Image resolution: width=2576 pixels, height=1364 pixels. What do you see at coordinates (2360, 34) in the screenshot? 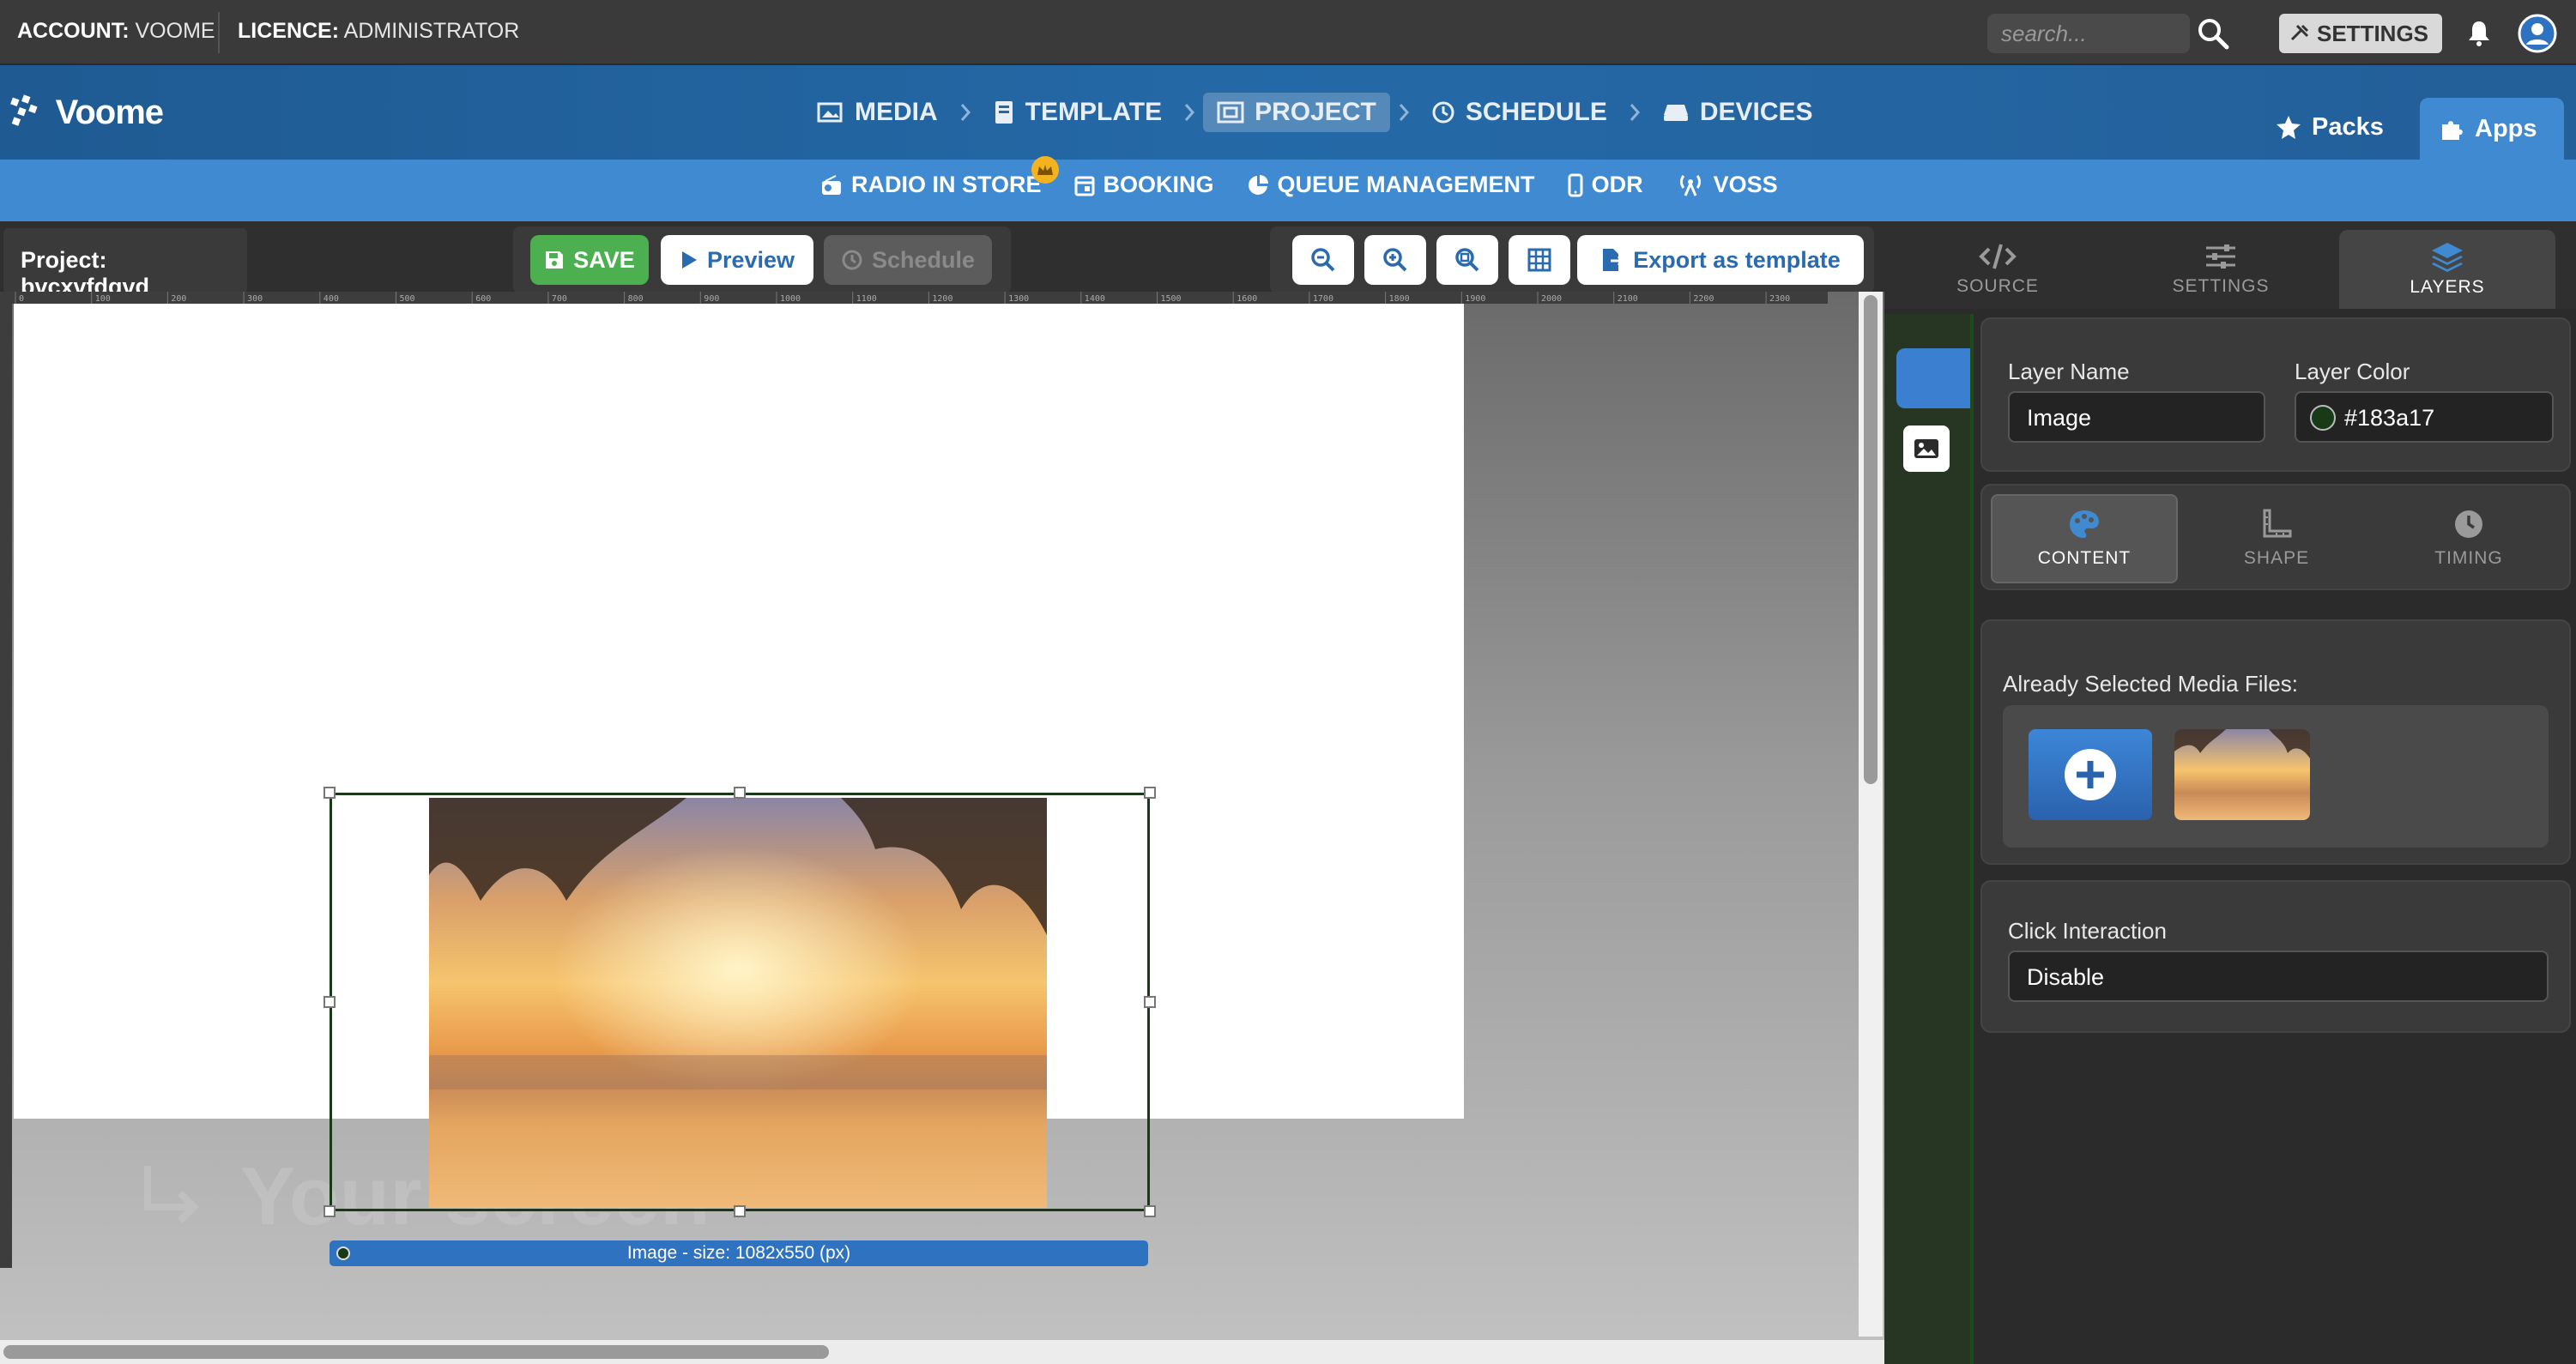
I see `settings-button: SETTINGS` at bounding box center [2360, 34].